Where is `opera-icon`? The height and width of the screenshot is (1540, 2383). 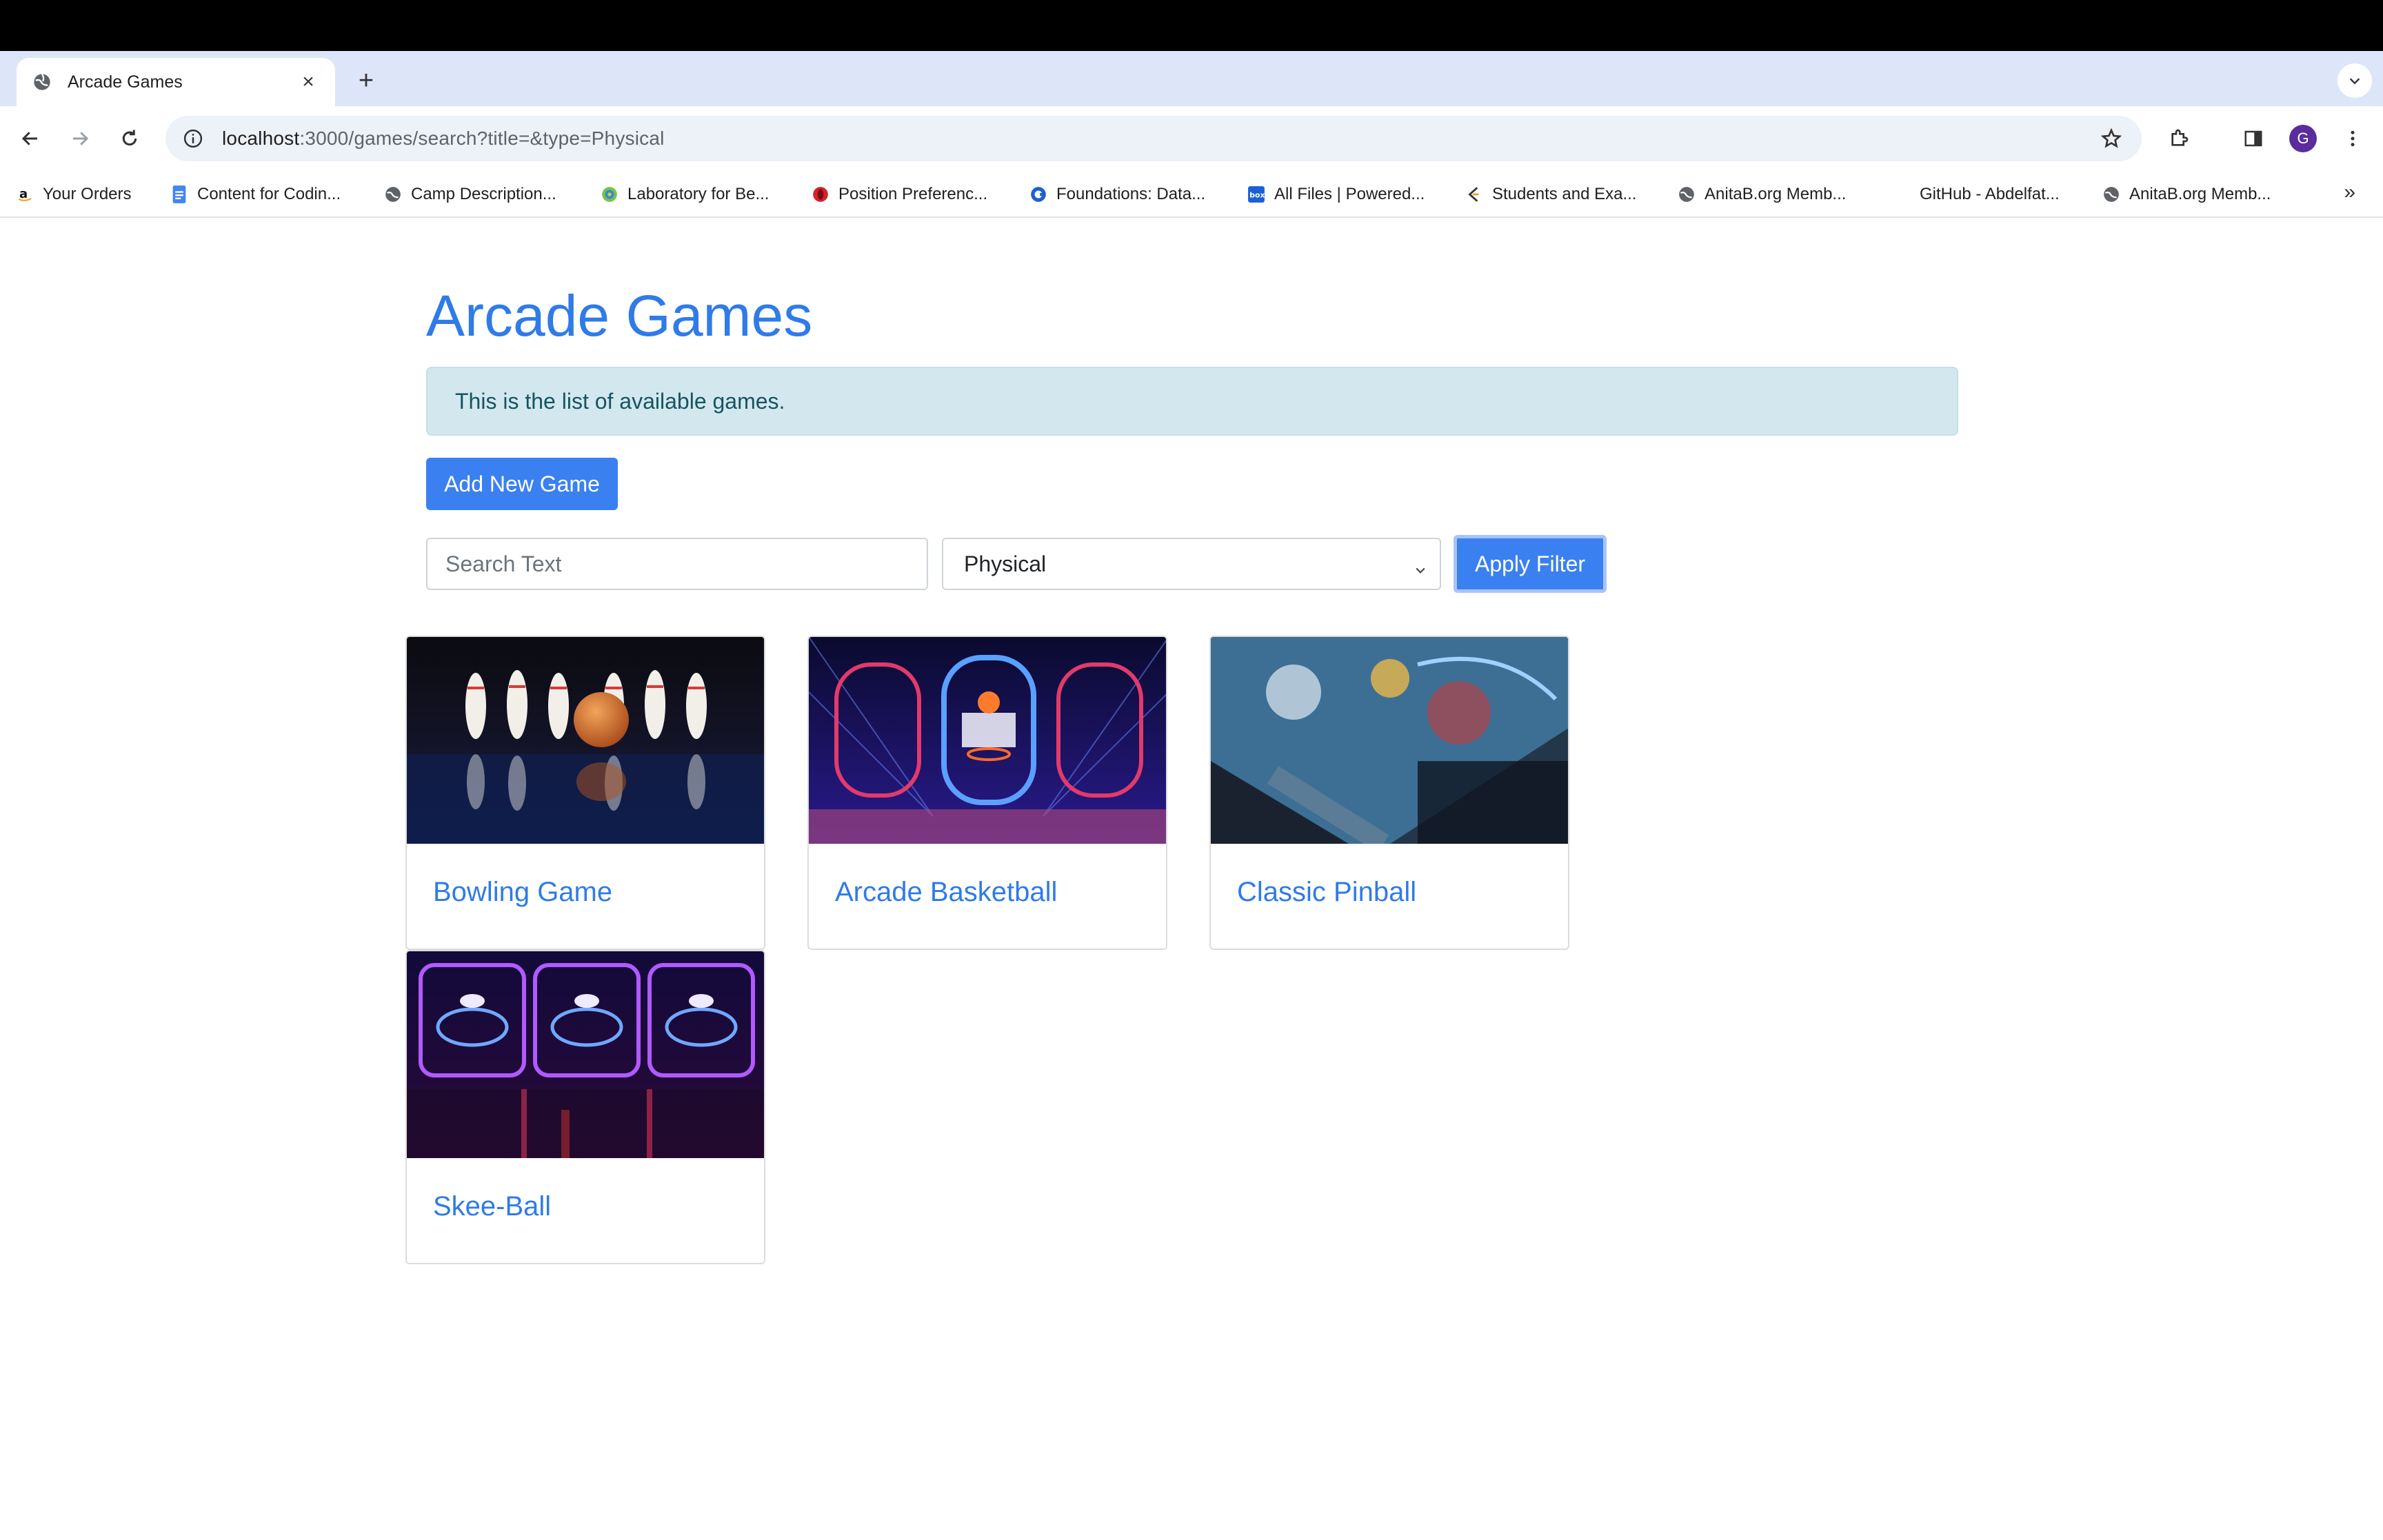
opera-icon is located at coordinates (820, 195).